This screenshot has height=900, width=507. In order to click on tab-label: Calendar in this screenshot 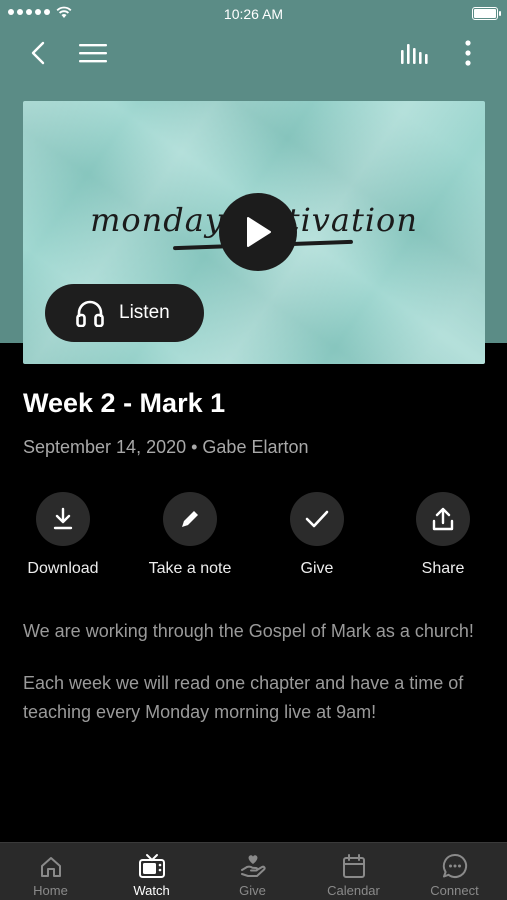, I will do `click(353, 890)`.